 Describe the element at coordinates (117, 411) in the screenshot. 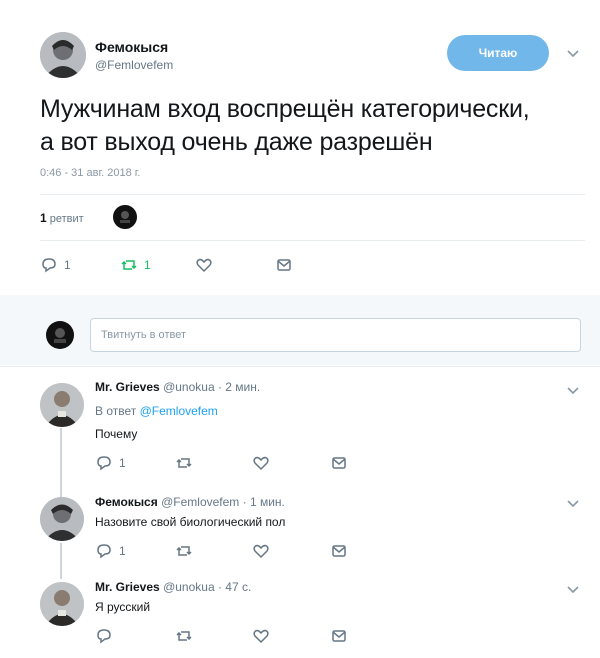

I see `reply-context-prefix: В ответ` at that location.